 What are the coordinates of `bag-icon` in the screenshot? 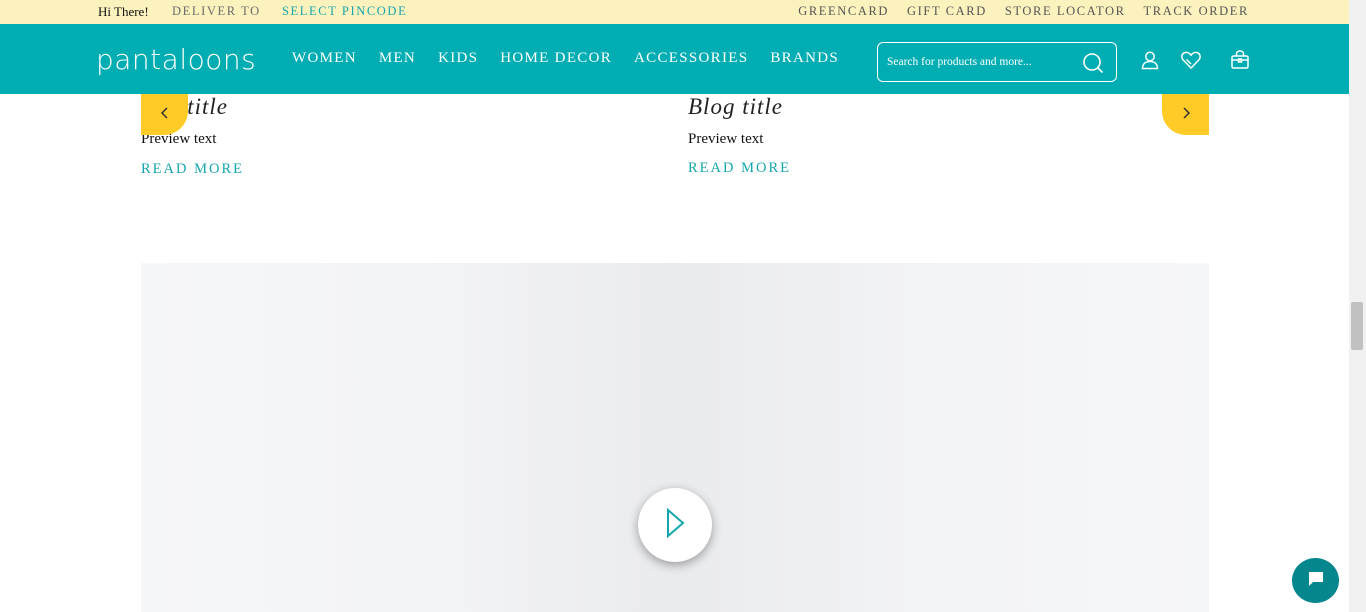 It's located at (1240, 60).